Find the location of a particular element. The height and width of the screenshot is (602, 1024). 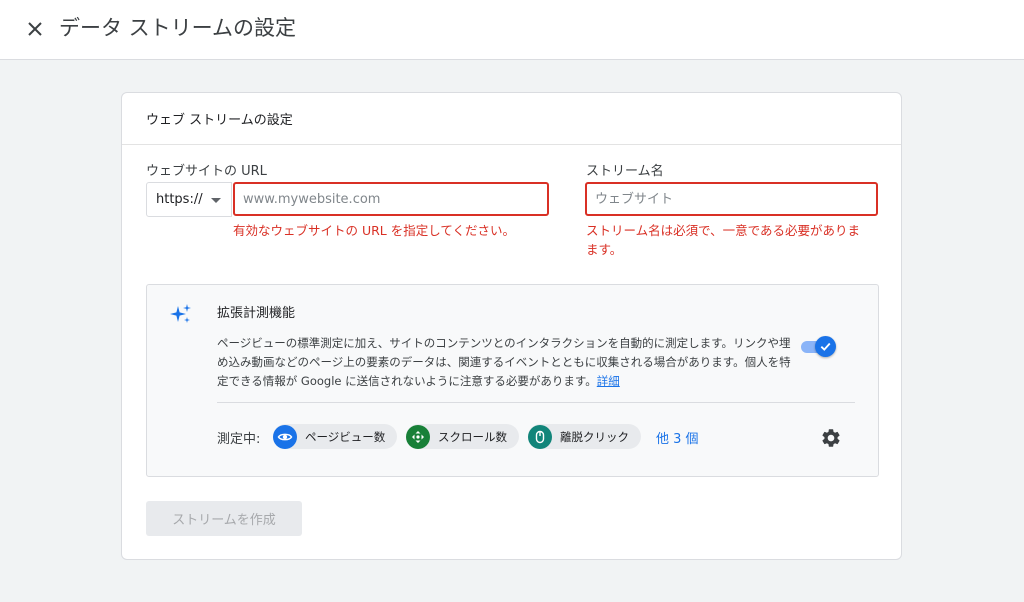

gear-icon is located at coordinates (831, 438).